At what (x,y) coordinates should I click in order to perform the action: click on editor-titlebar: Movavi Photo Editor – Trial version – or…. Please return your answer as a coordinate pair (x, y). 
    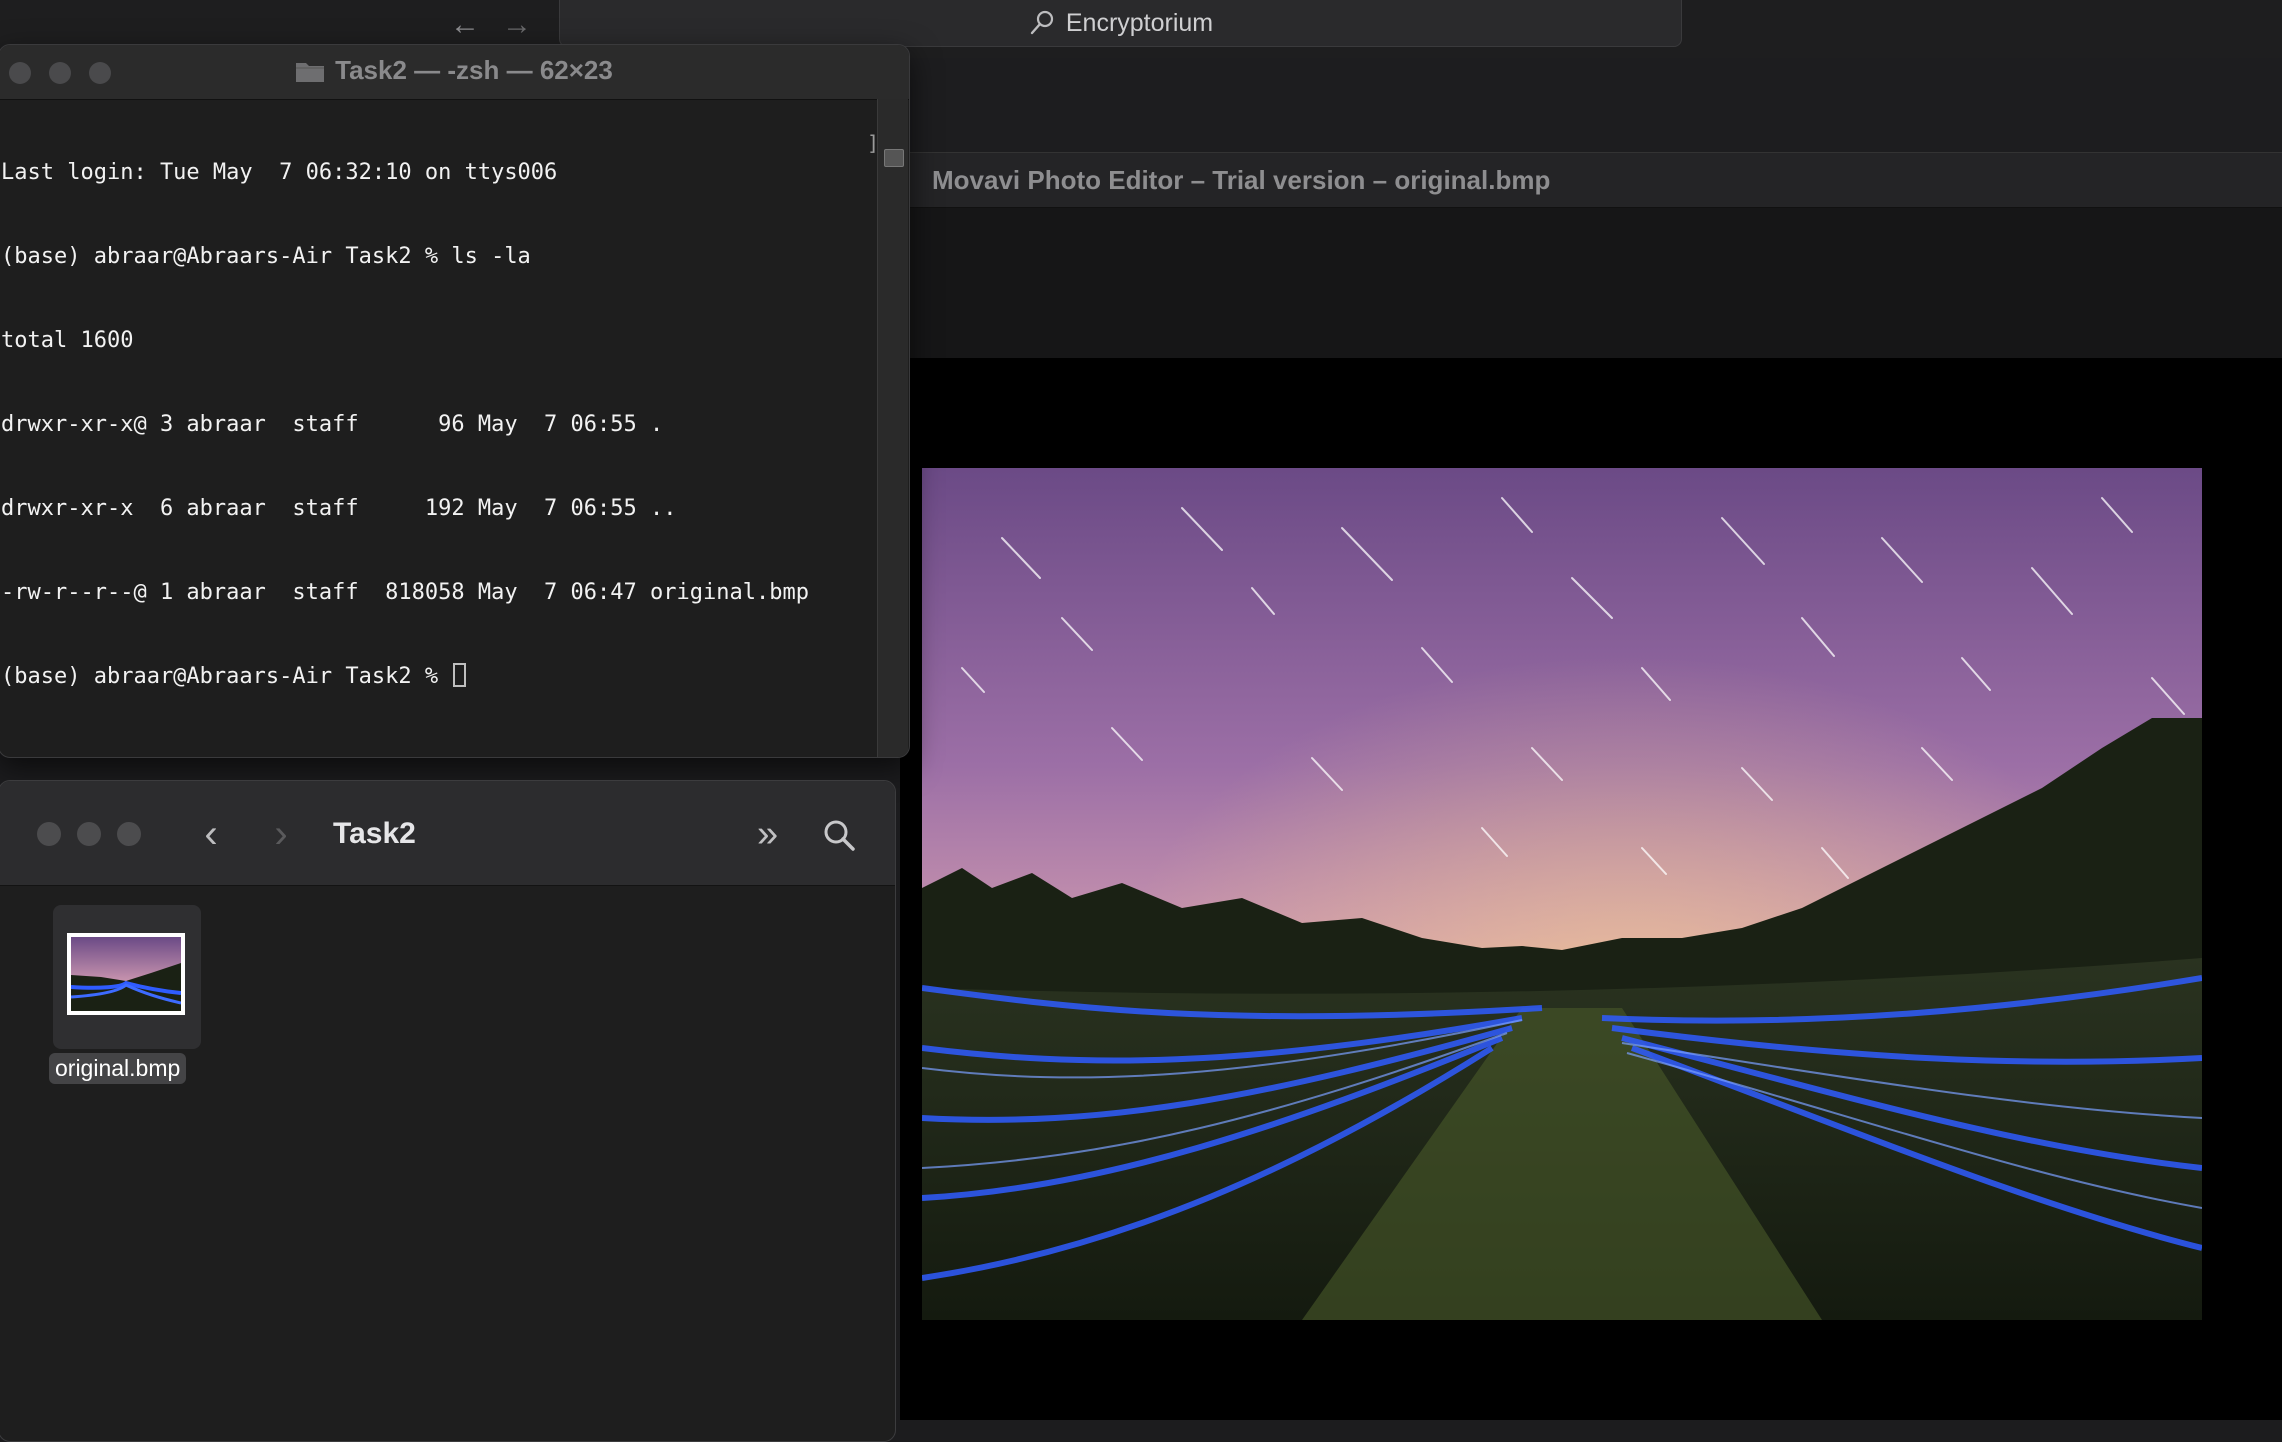
    Looking at the image, I should click on (1591, 180).